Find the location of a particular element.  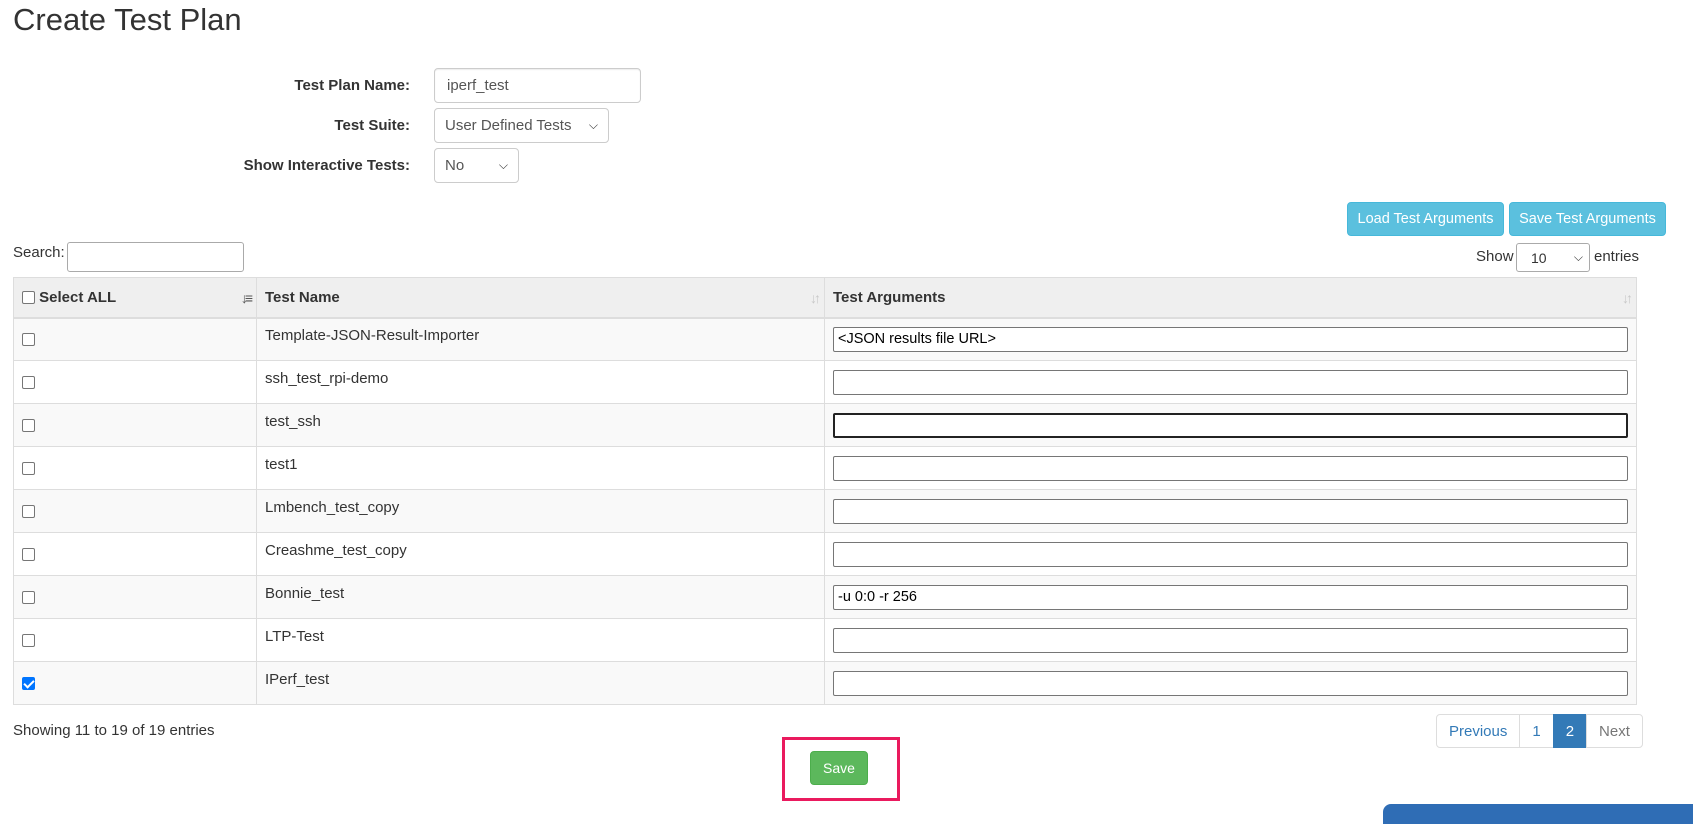

table-row: test_ssh is located at coordinates (825, 425).